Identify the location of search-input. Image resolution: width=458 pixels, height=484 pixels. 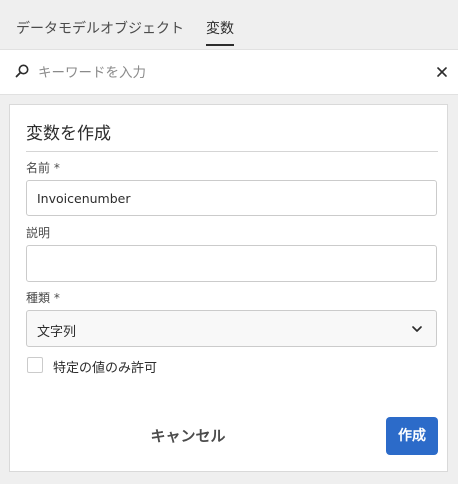
(223, 73).